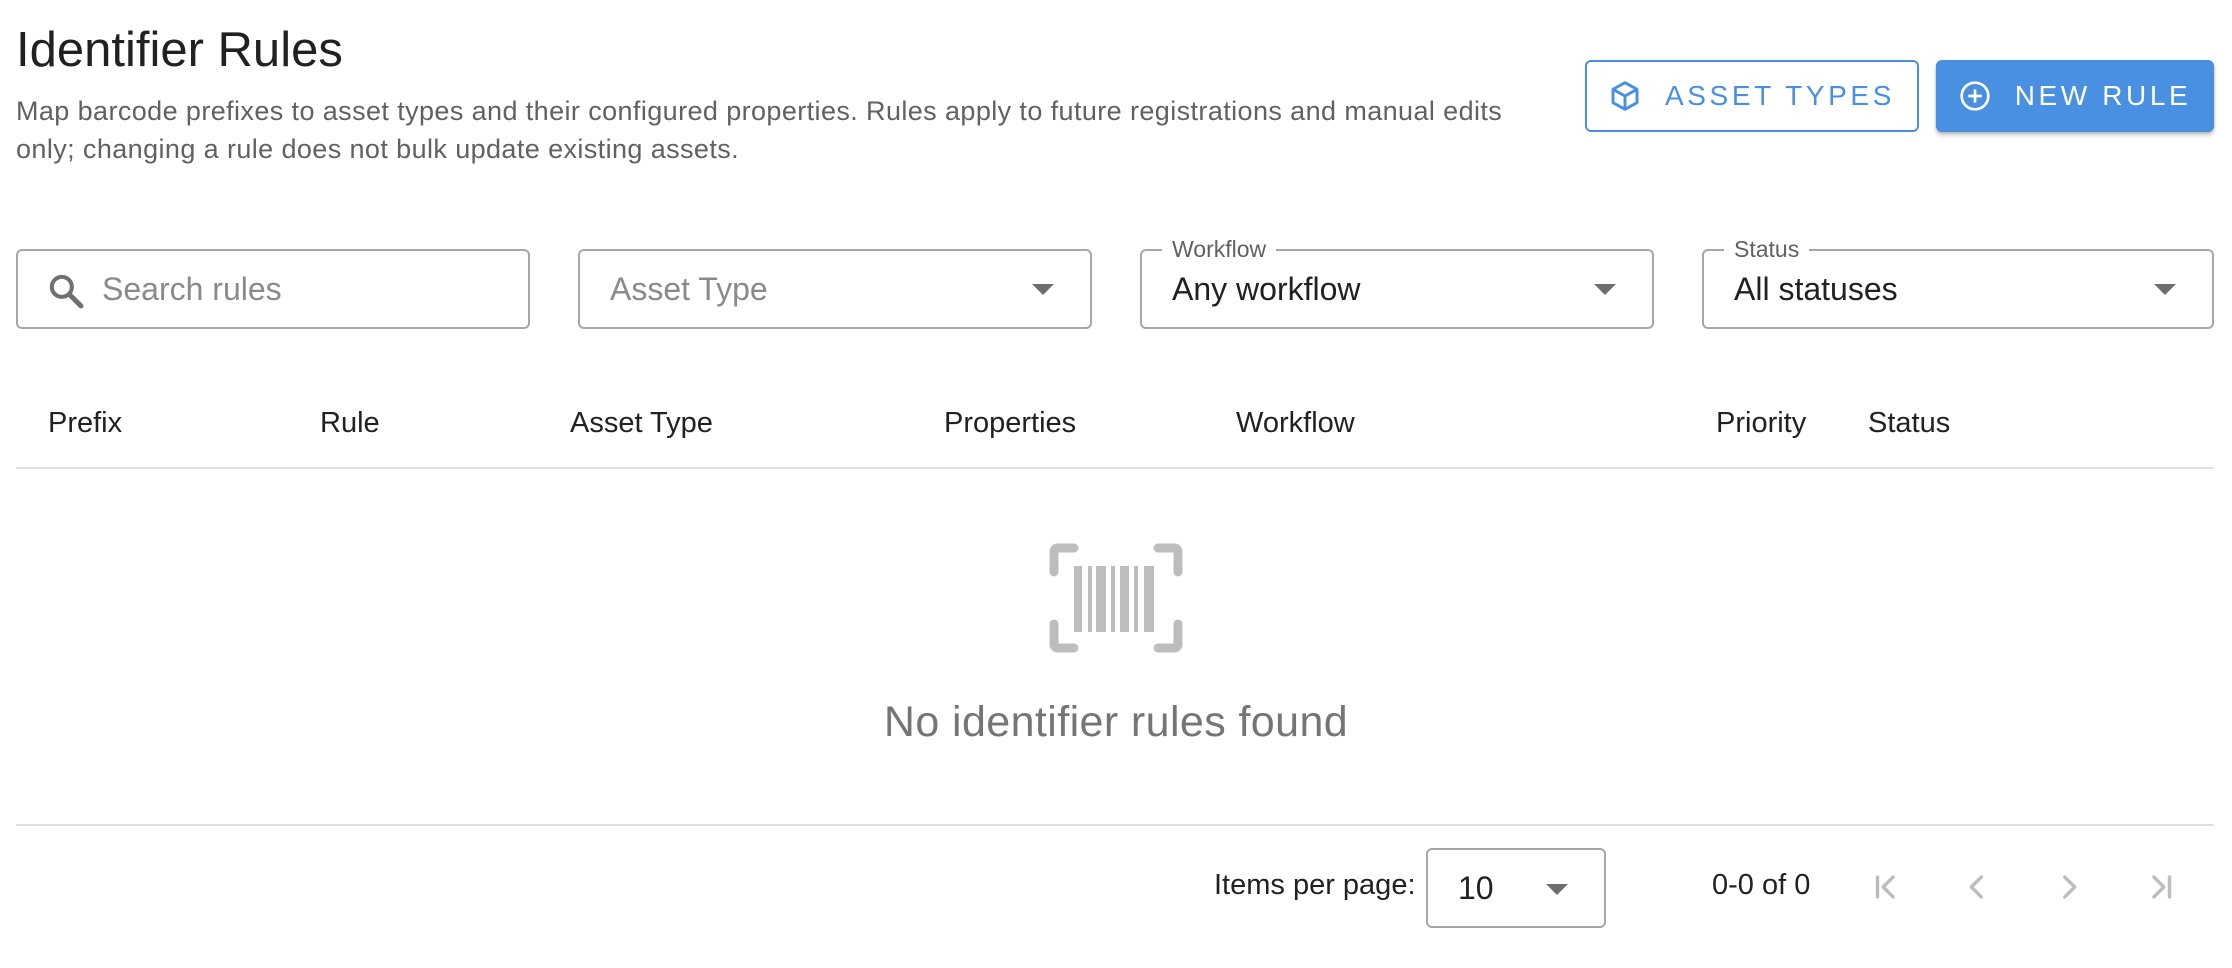 This screenshot has height=968, width=2232. What do you see at coordinates (1315, 885) in the screenshot?
I see `items-per-page-label: Items per page:` at bounding box center [1315, 885].